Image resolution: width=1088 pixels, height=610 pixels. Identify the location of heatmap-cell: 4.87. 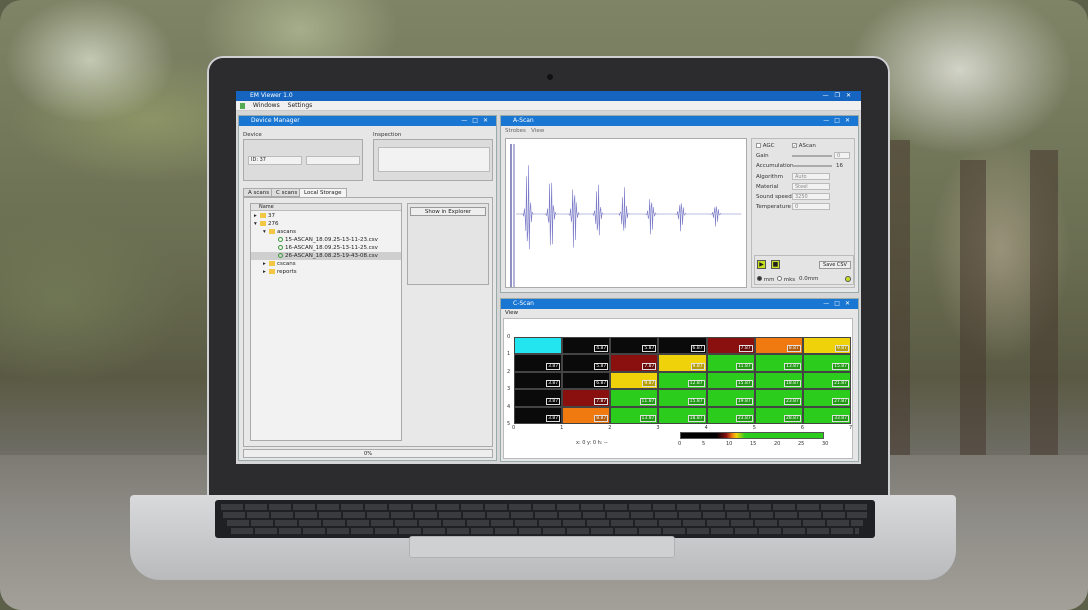
(586, 346).